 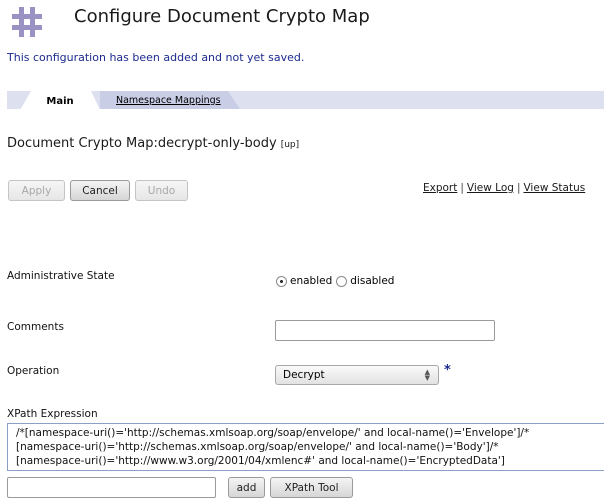 I want to click on export-link: Export, so click(x=440, y=188).